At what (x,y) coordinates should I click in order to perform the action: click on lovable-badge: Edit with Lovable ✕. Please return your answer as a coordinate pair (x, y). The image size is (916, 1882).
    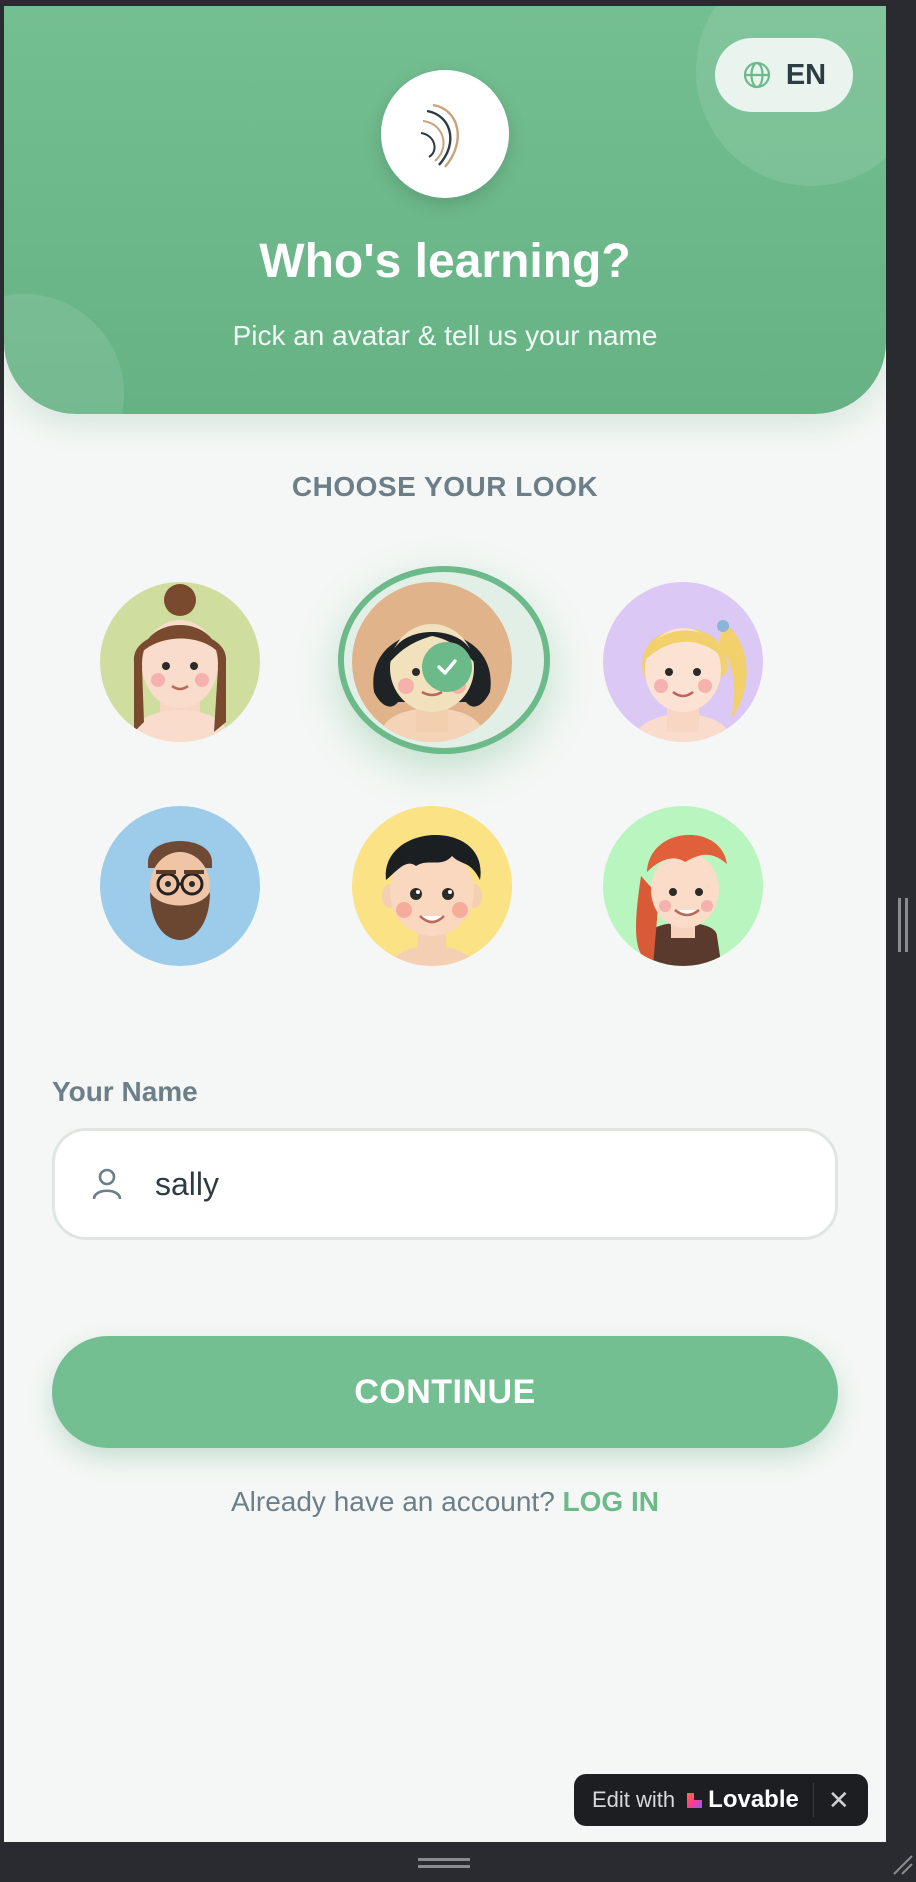
    Looking at the image, I should click on (721, 1800).